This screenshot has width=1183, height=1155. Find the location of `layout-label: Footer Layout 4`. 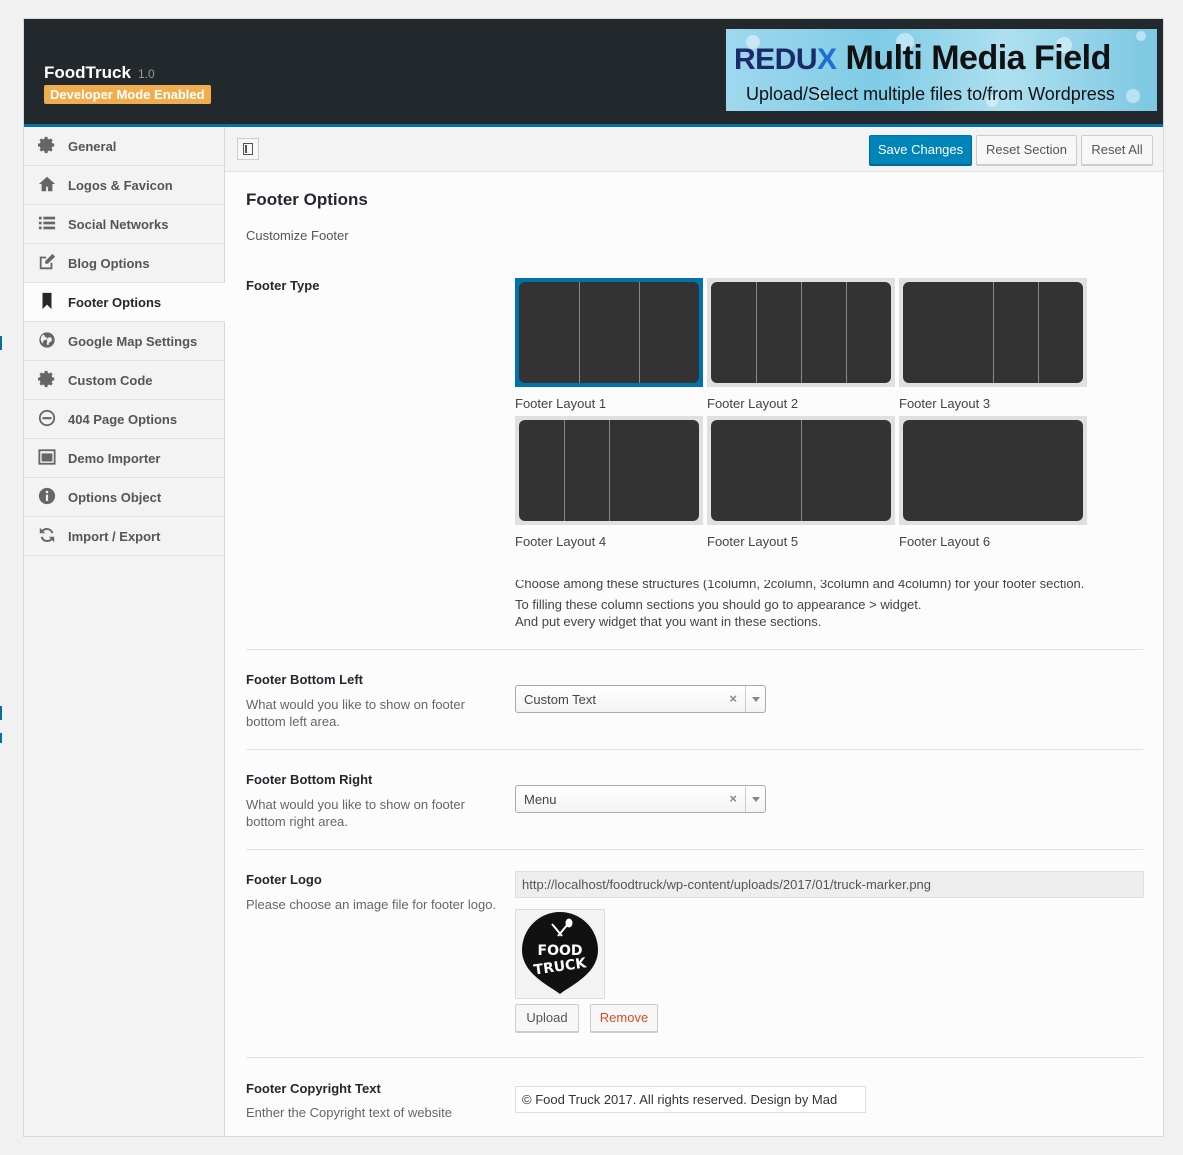

layout-label: Footer Layout 4 is located at coordinates (561, 541).